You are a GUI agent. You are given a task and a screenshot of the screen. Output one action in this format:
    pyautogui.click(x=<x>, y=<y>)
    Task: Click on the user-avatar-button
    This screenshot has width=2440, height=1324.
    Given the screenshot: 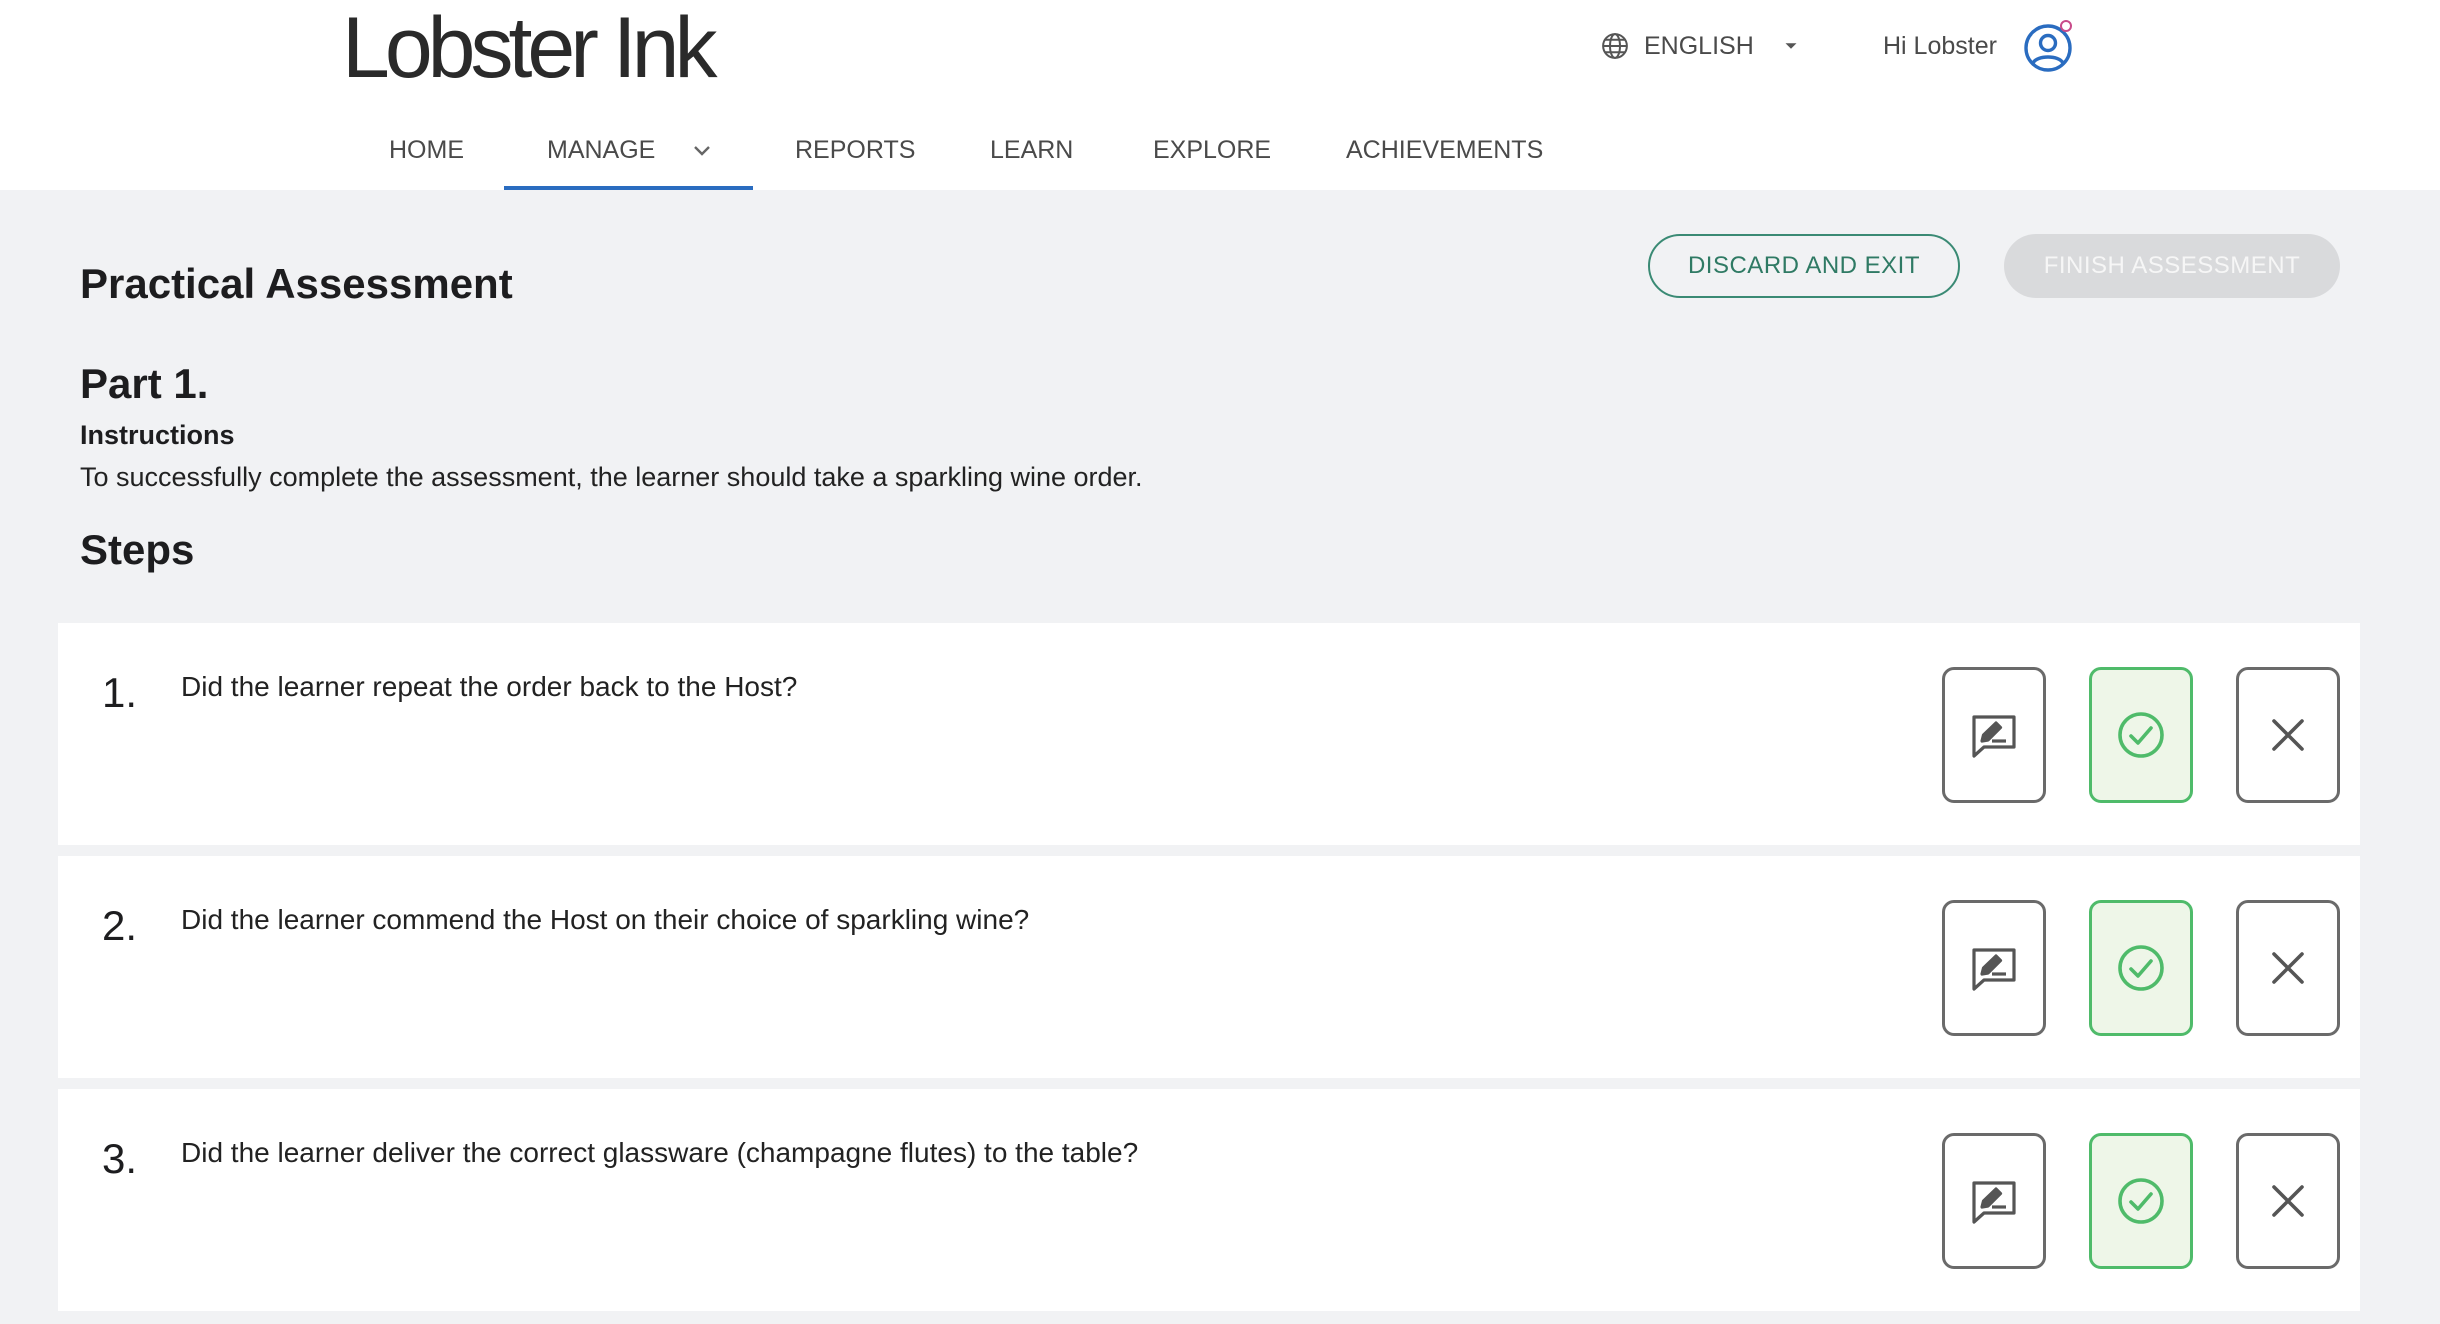 What is the action you would take?
    pyautogui.click(x=2048, y=46)
    